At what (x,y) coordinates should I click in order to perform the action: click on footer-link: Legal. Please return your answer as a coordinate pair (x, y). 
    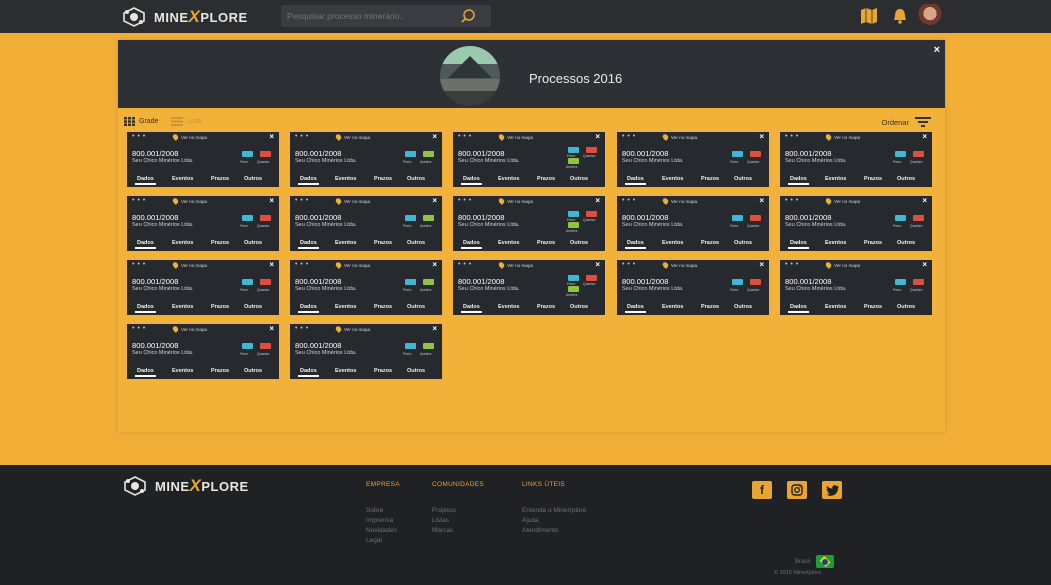
    Looking at the image, I should click on (383, 541).